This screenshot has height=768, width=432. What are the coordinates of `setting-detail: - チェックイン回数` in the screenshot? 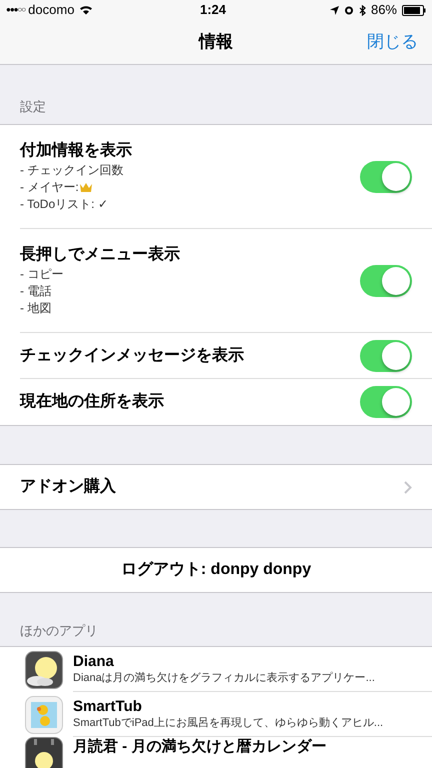 It's located at (72, 170).